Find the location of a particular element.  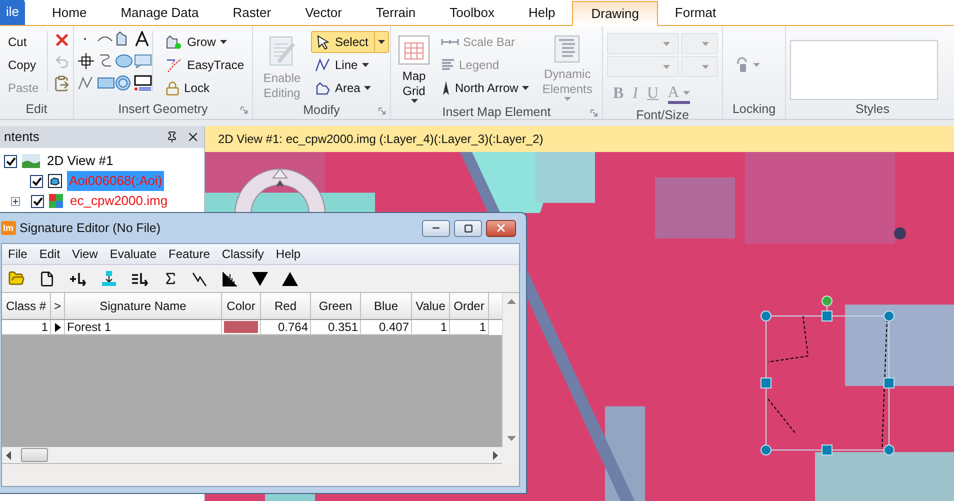

table-cell-text: 0.407 is located at coordinates (393, 327).